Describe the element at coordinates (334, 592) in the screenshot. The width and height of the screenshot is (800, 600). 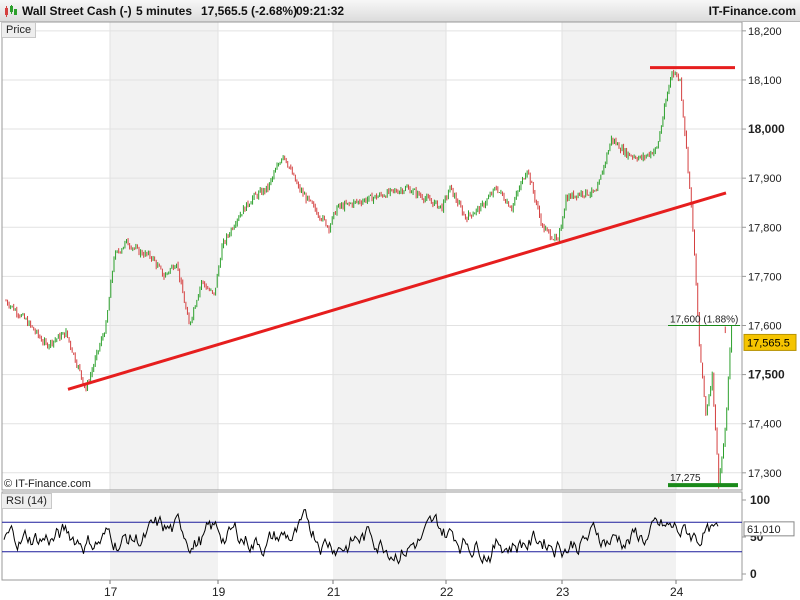
I see `x-axis-tick-label: 21` at that location.